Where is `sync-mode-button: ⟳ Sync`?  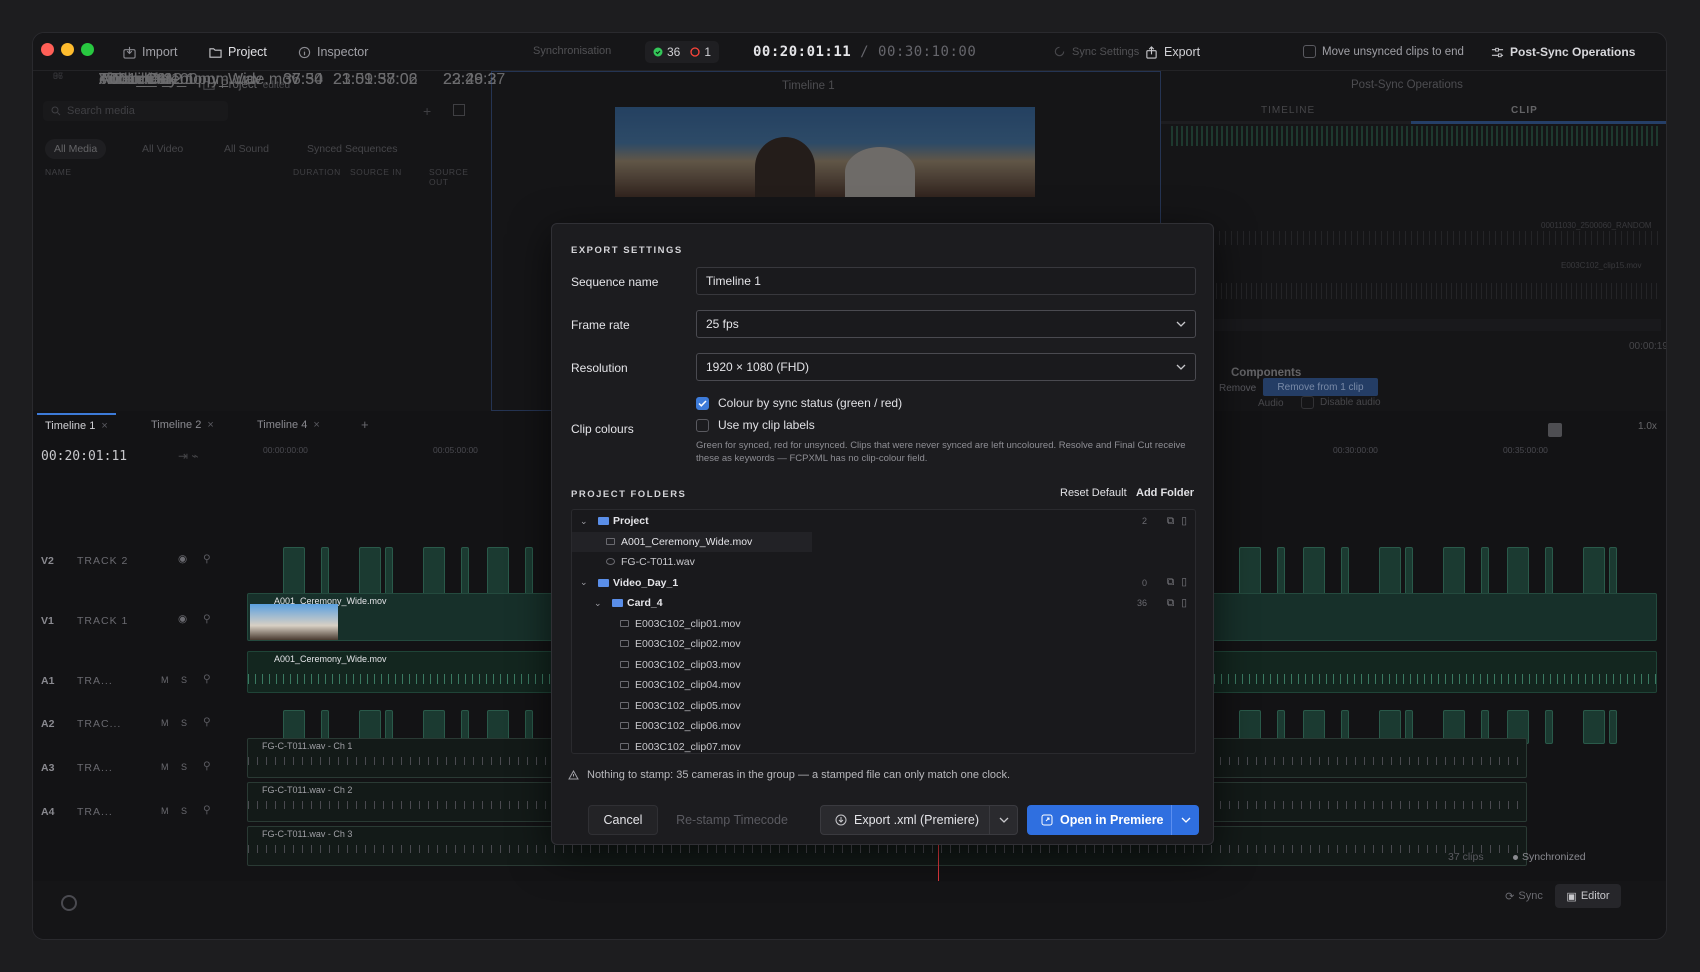 sync-mode-button: ⟳ Sync is located at coordinates (1524, 896).